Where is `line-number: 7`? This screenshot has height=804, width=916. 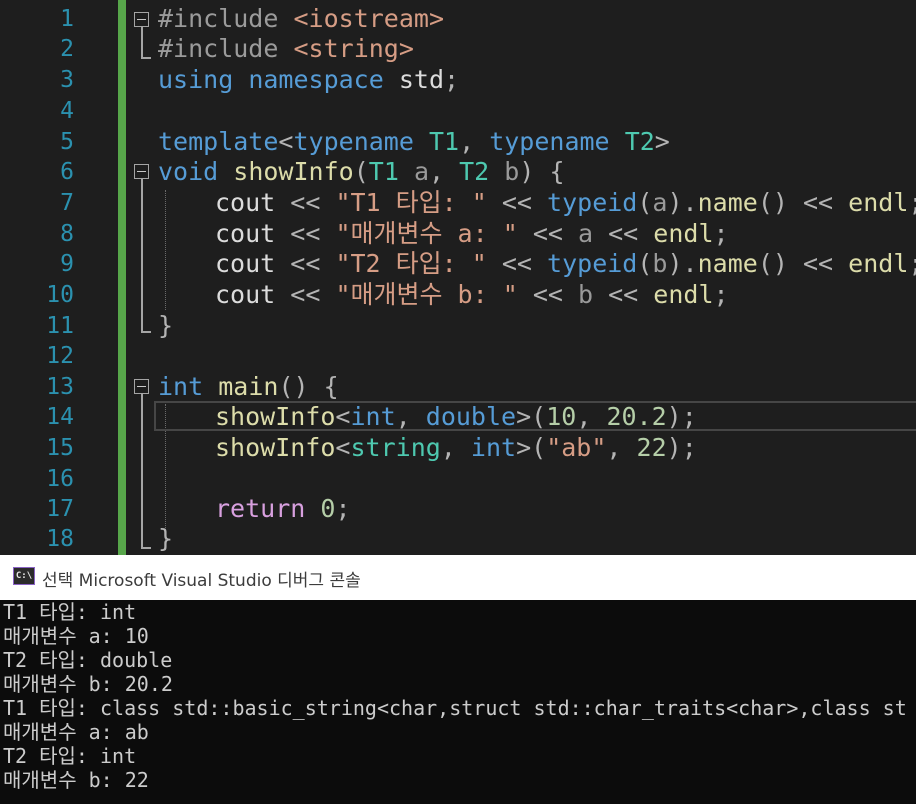
line-number: 7 is located at coordinates (67, 203).